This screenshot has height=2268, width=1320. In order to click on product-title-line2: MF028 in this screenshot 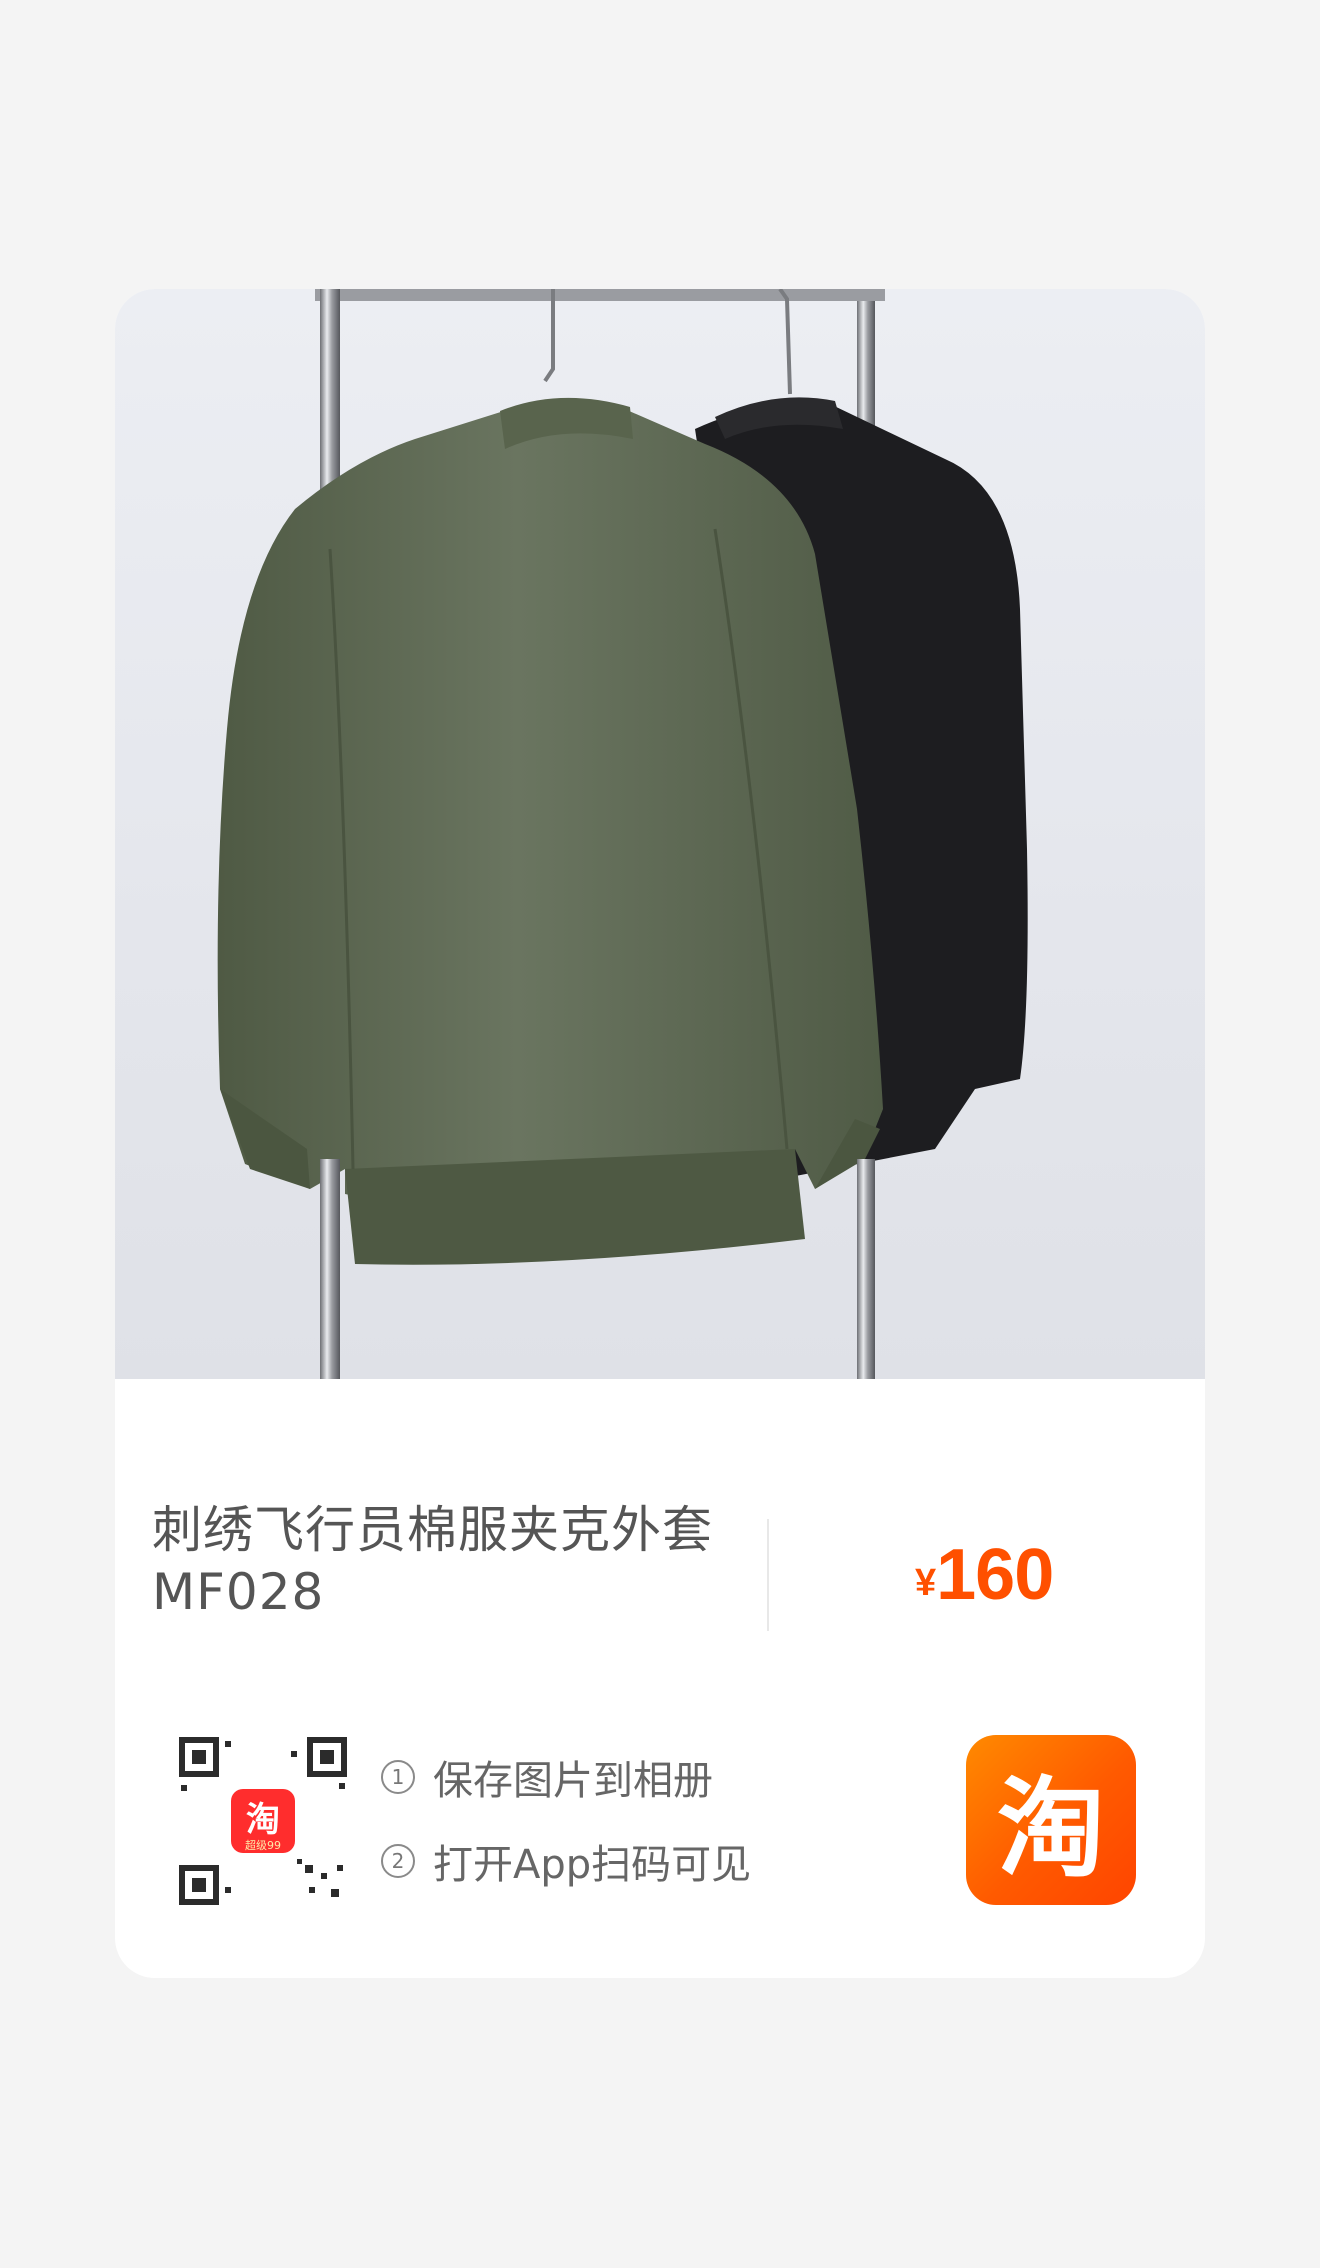, I will do `click(238, 1592)`.